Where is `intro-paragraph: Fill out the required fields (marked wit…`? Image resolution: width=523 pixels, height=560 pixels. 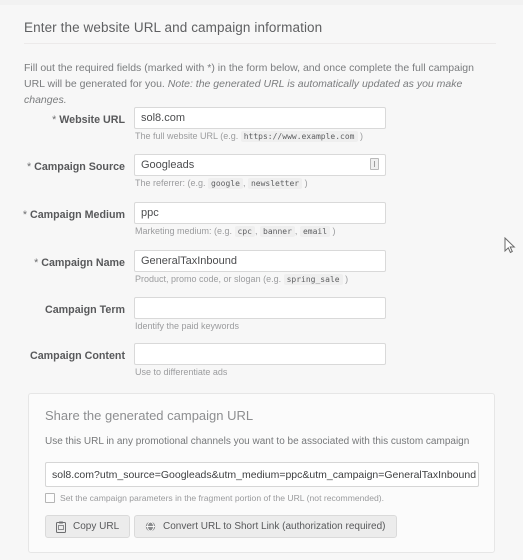 intro-paragraph: Fill out the required fields (marked wit… is located at coordinates (258, 84).